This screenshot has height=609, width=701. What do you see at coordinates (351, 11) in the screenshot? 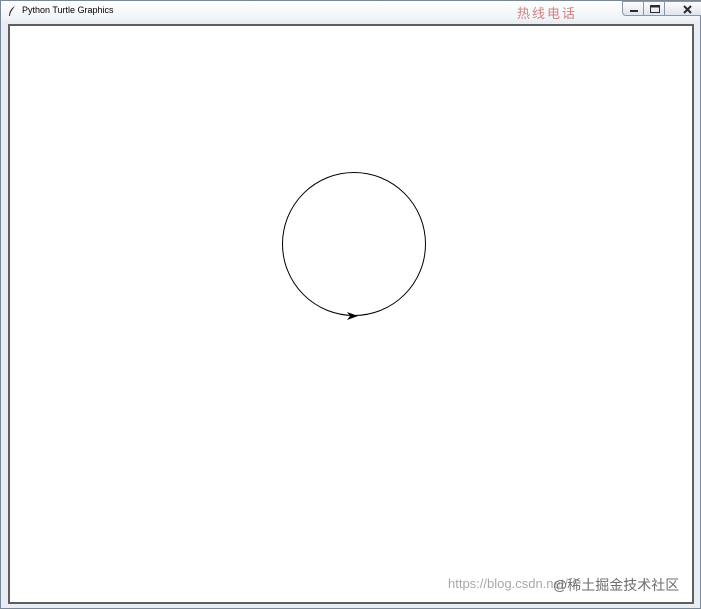
I see `title-bar: Python Turtle Graphics 热线电话` at bounding box center [351, 11].